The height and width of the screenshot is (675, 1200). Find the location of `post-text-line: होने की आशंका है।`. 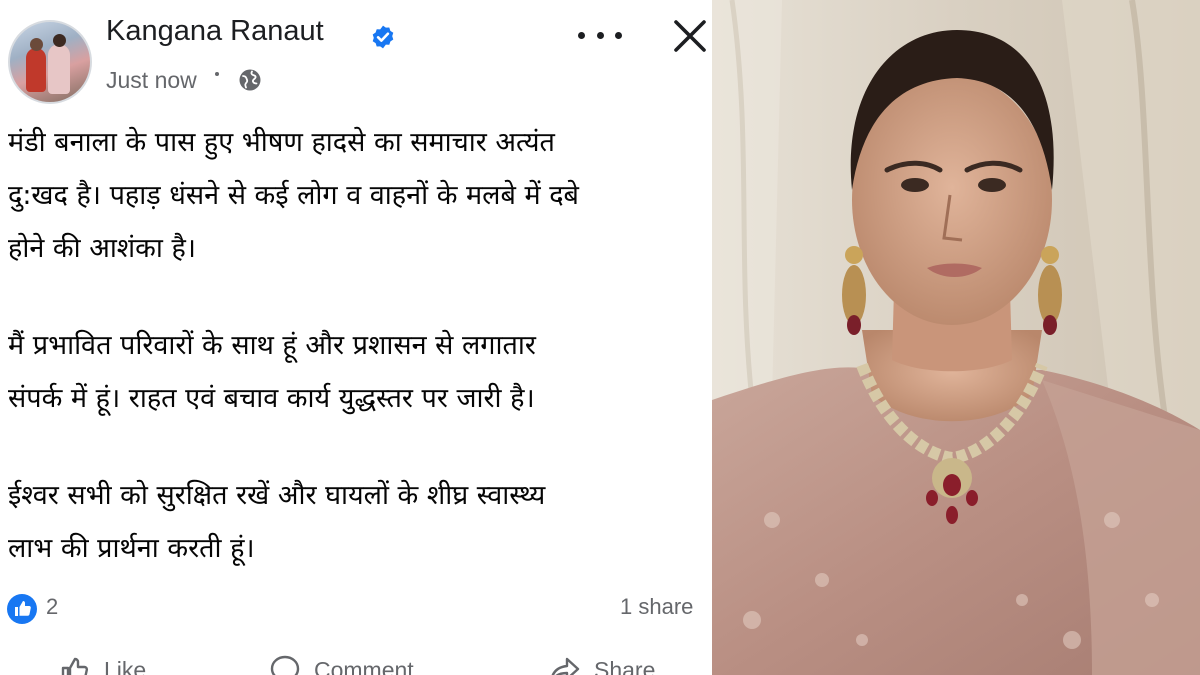

post-text-line: होने की आशंका है। is located at coordinates (102, 248).